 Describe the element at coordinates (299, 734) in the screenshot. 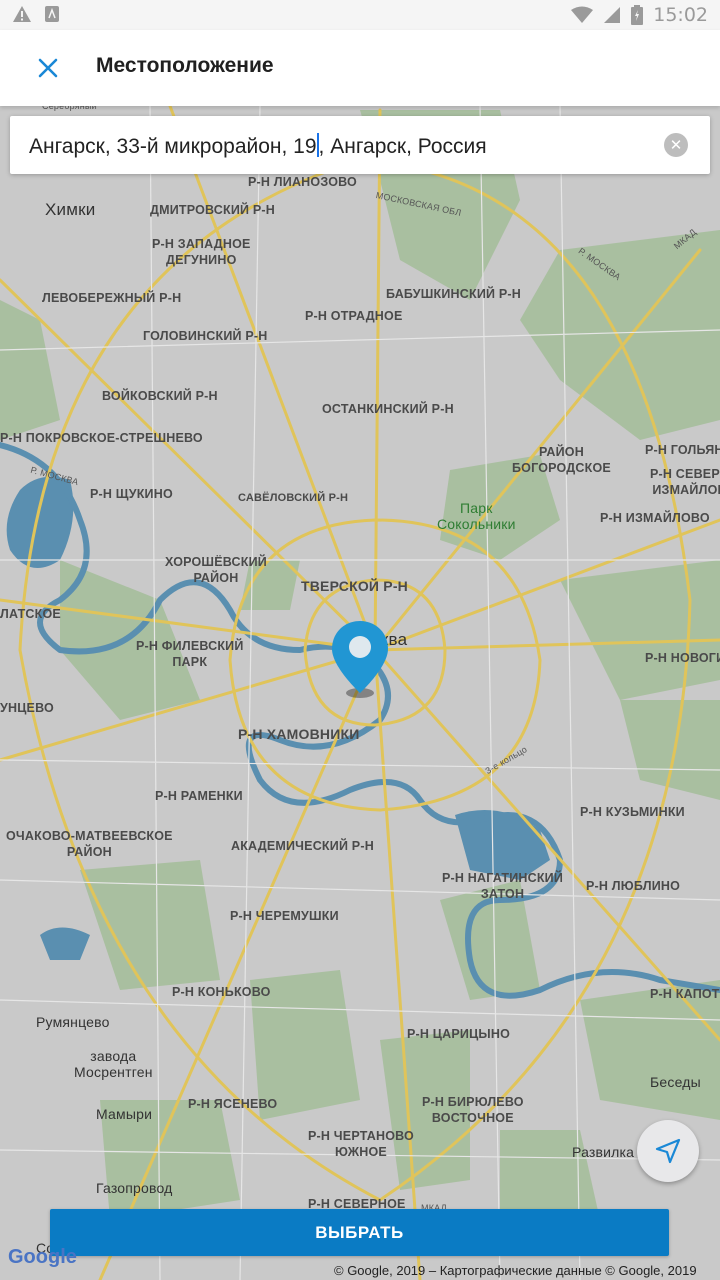

I see `map-label-khamovniki: Р-Н ХАМОВНИКИ` at that location.